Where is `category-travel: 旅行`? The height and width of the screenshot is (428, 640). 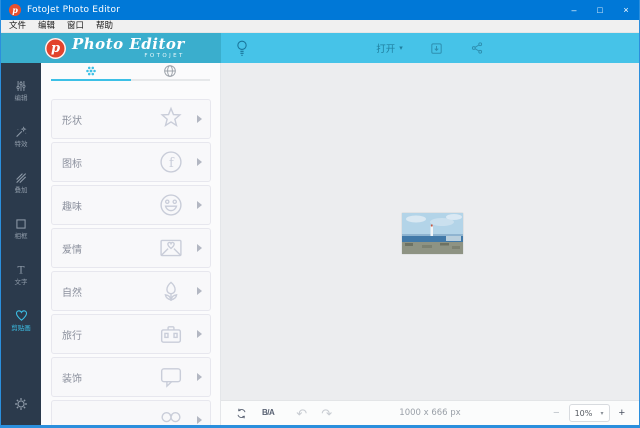 category-travel: 旅行 is located at coordinates (131, 334).